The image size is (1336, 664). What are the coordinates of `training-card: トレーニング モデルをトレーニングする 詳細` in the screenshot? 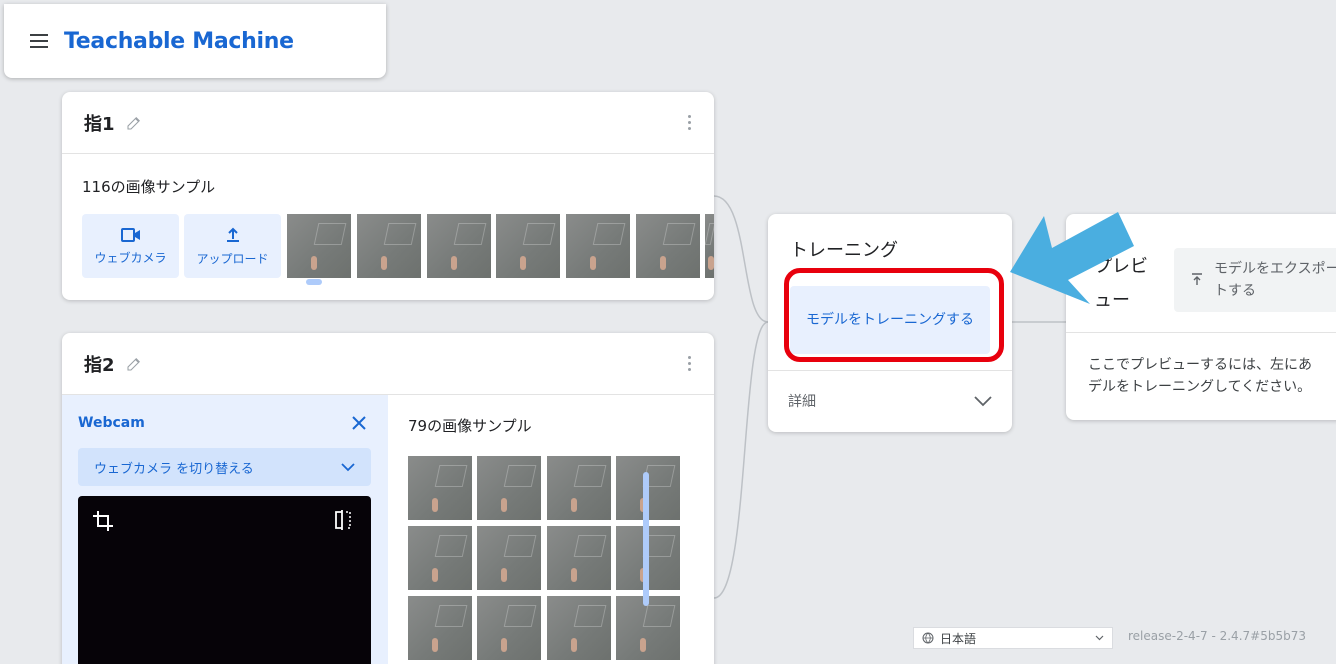 It's located at (890, 323).